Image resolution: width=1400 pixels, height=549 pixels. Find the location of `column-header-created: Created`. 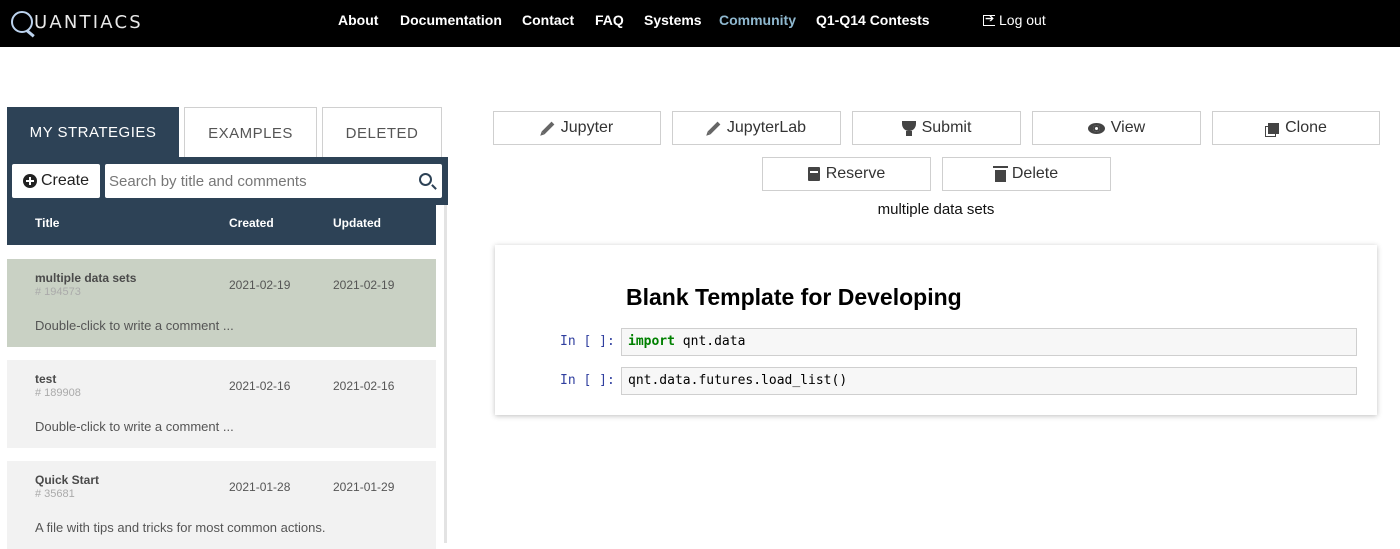

column-header-created: Created is located at coordinates (251, 223).